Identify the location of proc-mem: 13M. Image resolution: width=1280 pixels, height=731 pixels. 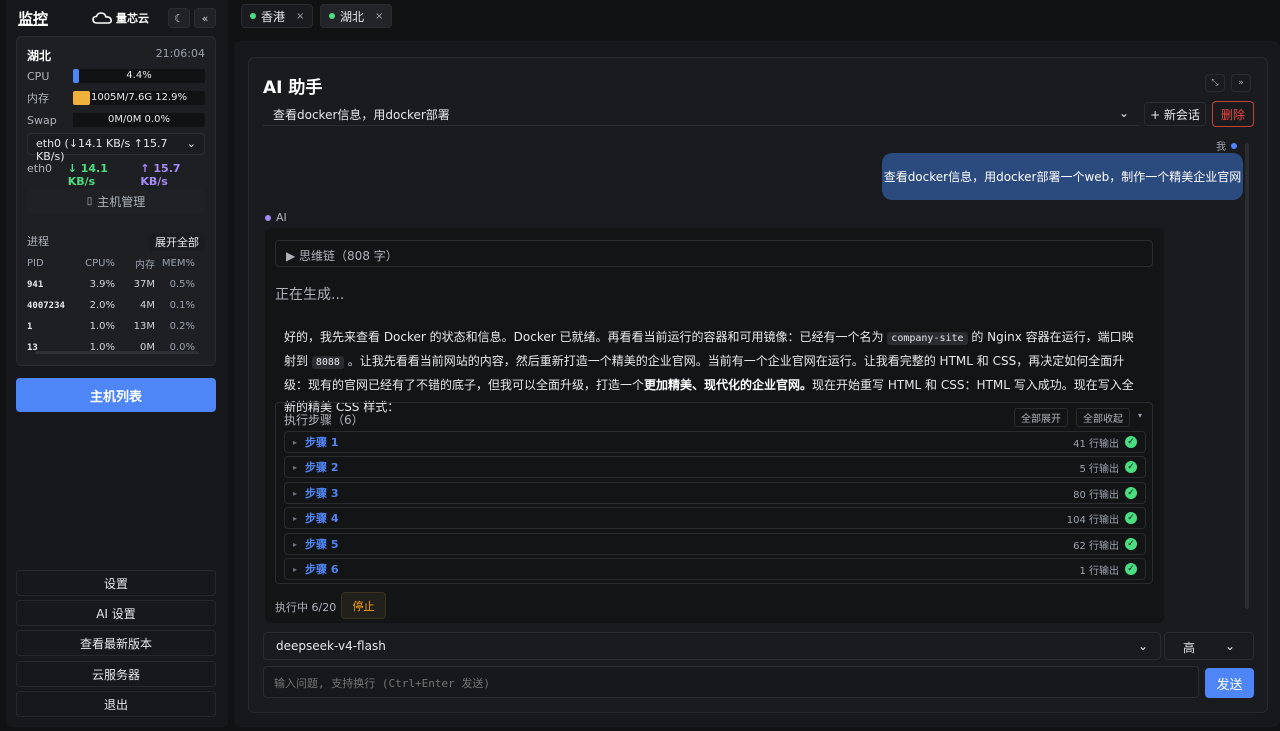
(144, 326).